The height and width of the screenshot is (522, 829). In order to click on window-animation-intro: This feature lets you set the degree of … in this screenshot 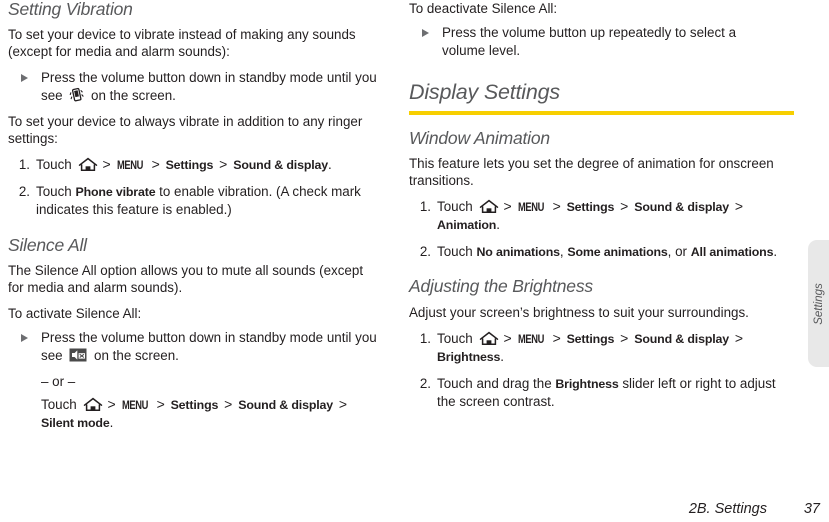, I will do `click(591, 171)`.